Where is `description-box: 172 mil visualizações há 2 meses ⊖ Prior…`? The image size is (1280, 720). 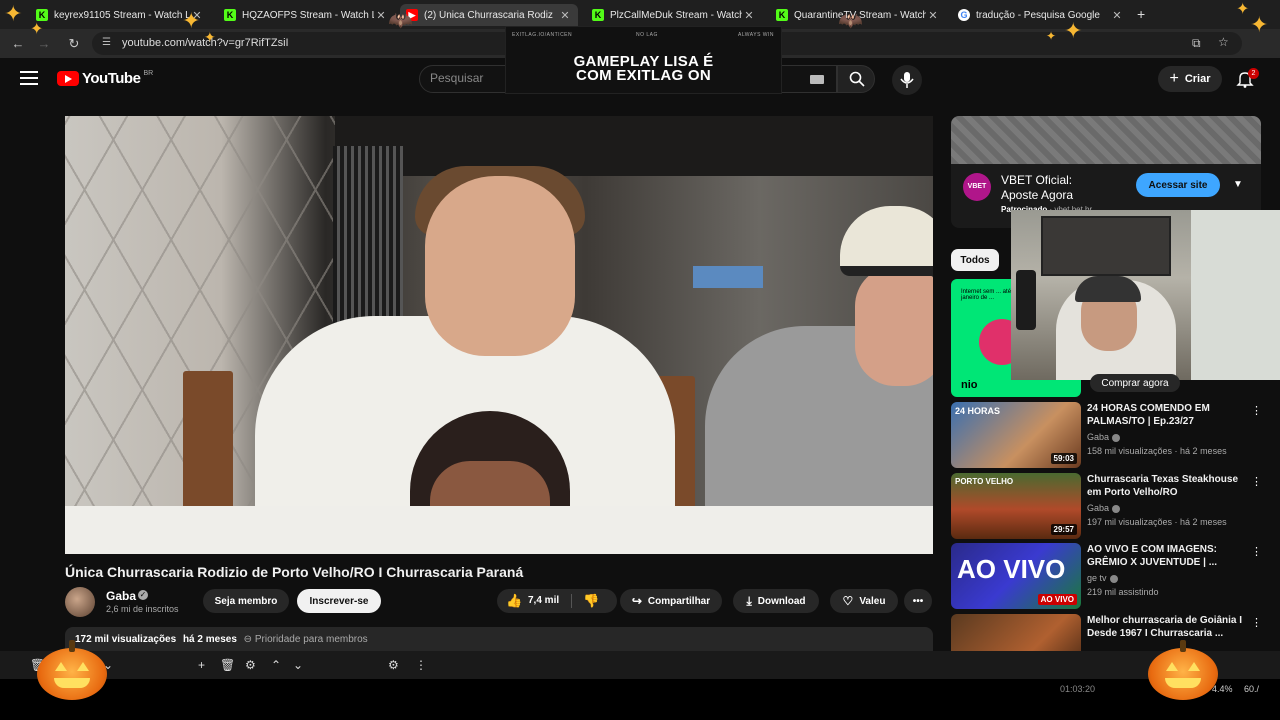 description-box: 172 mil visualizações há 2 meses ⊖ Prior… is located at coordinates (499, 639).